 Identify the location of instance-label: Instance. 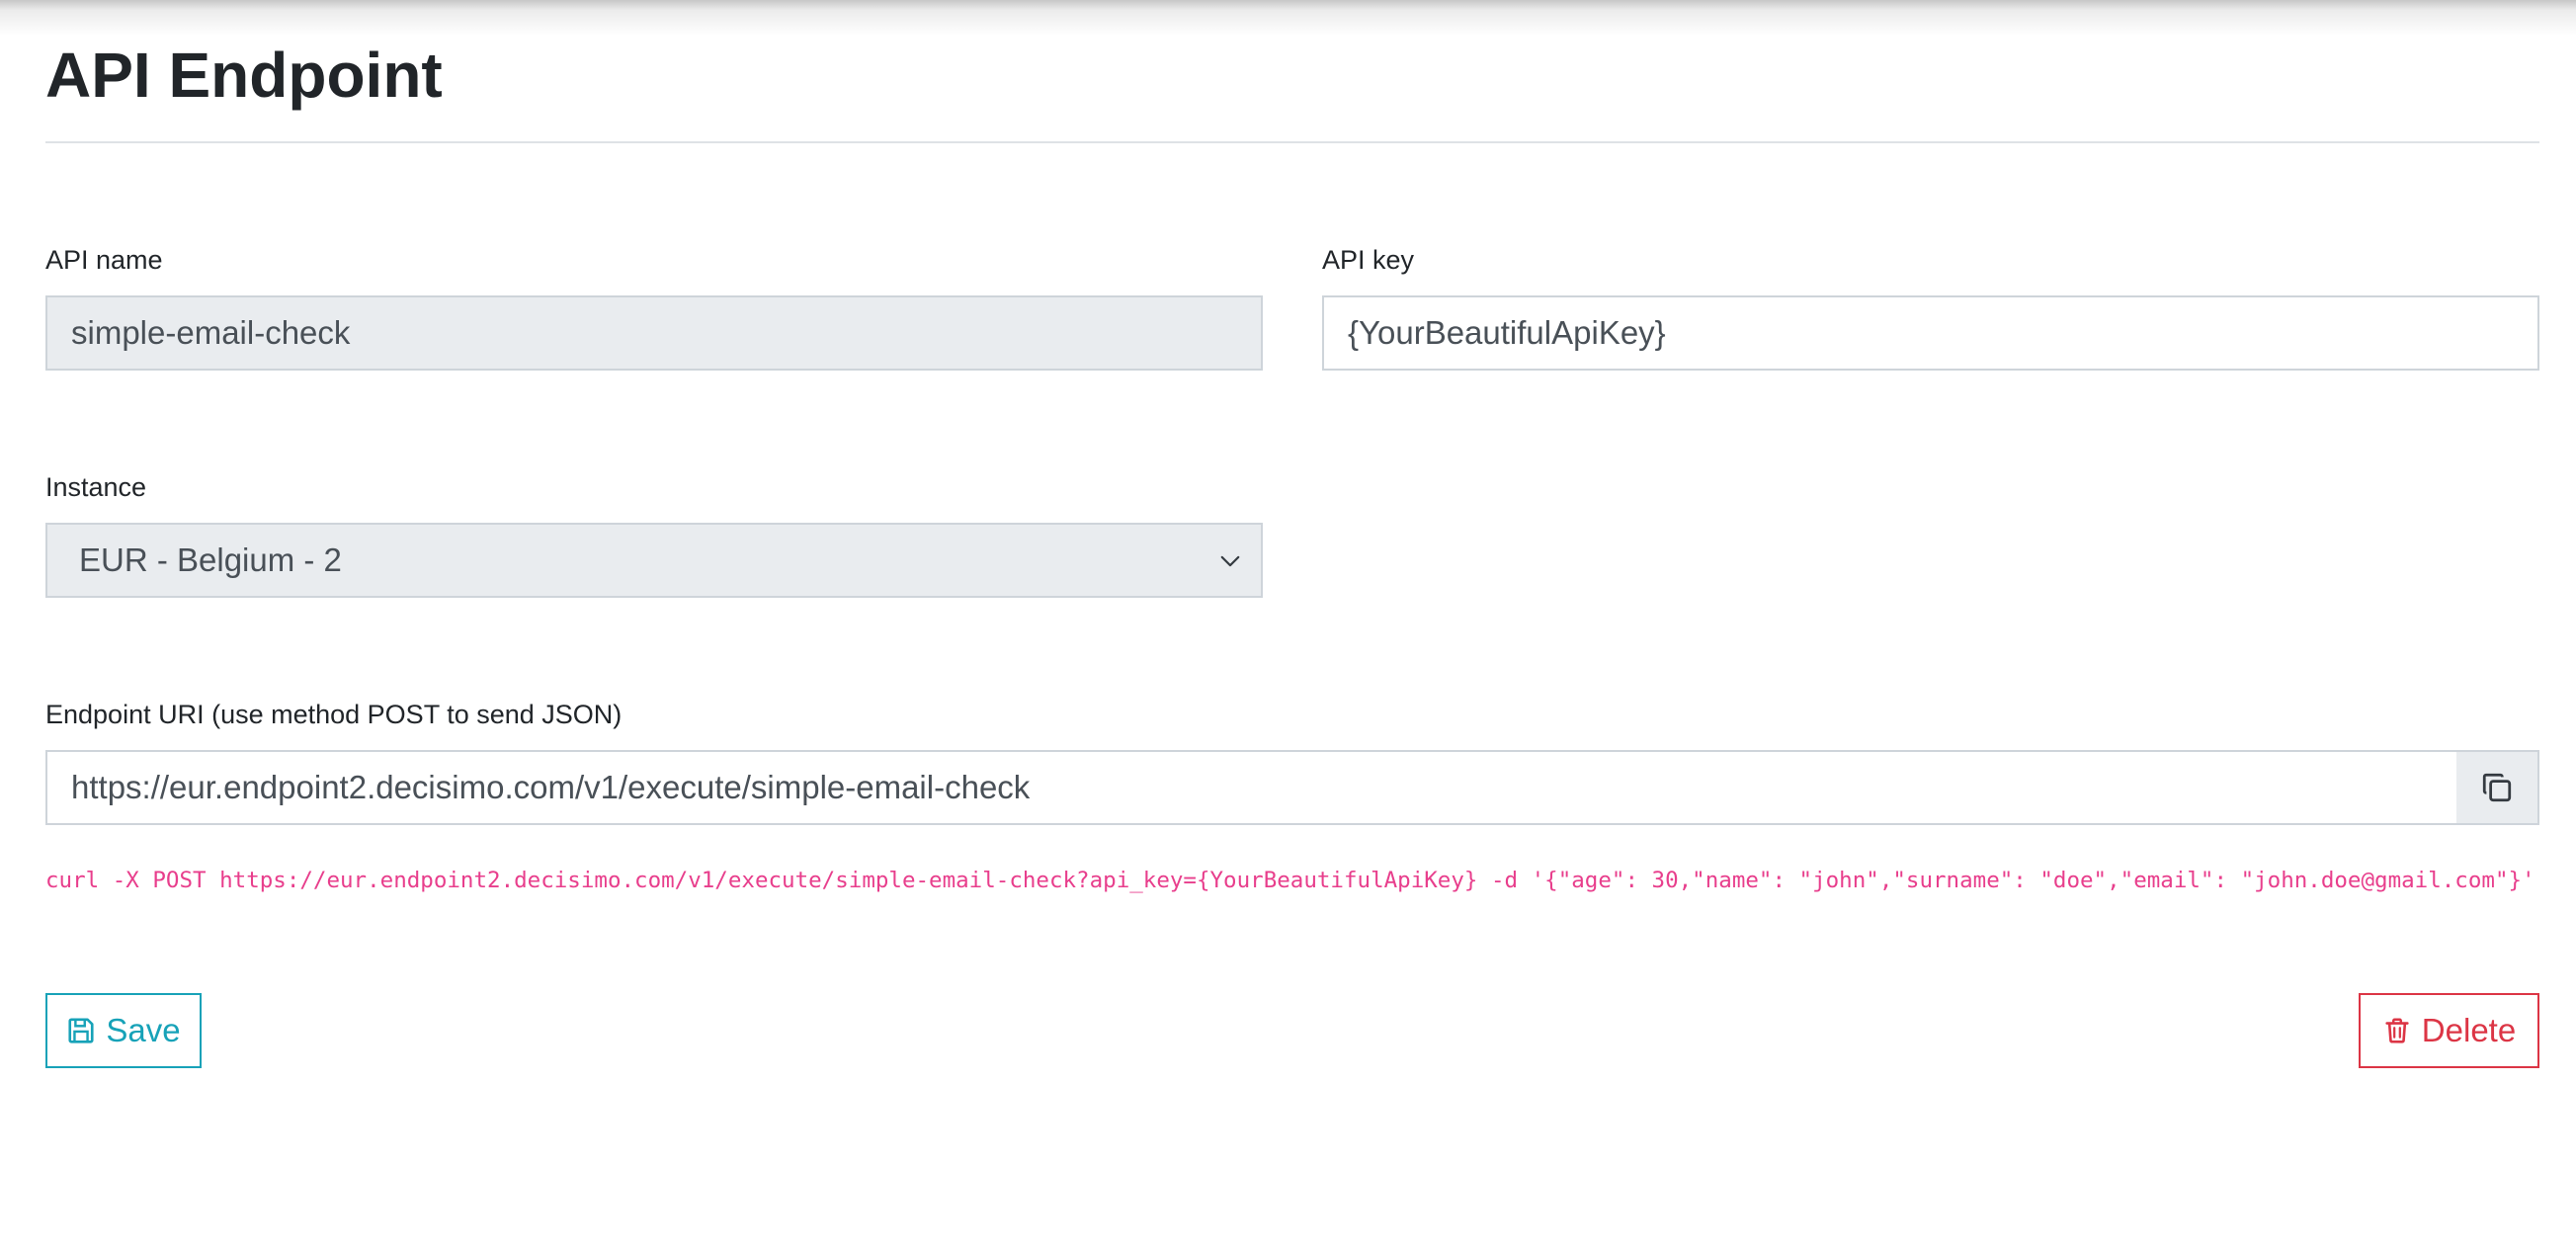
(96, 487).